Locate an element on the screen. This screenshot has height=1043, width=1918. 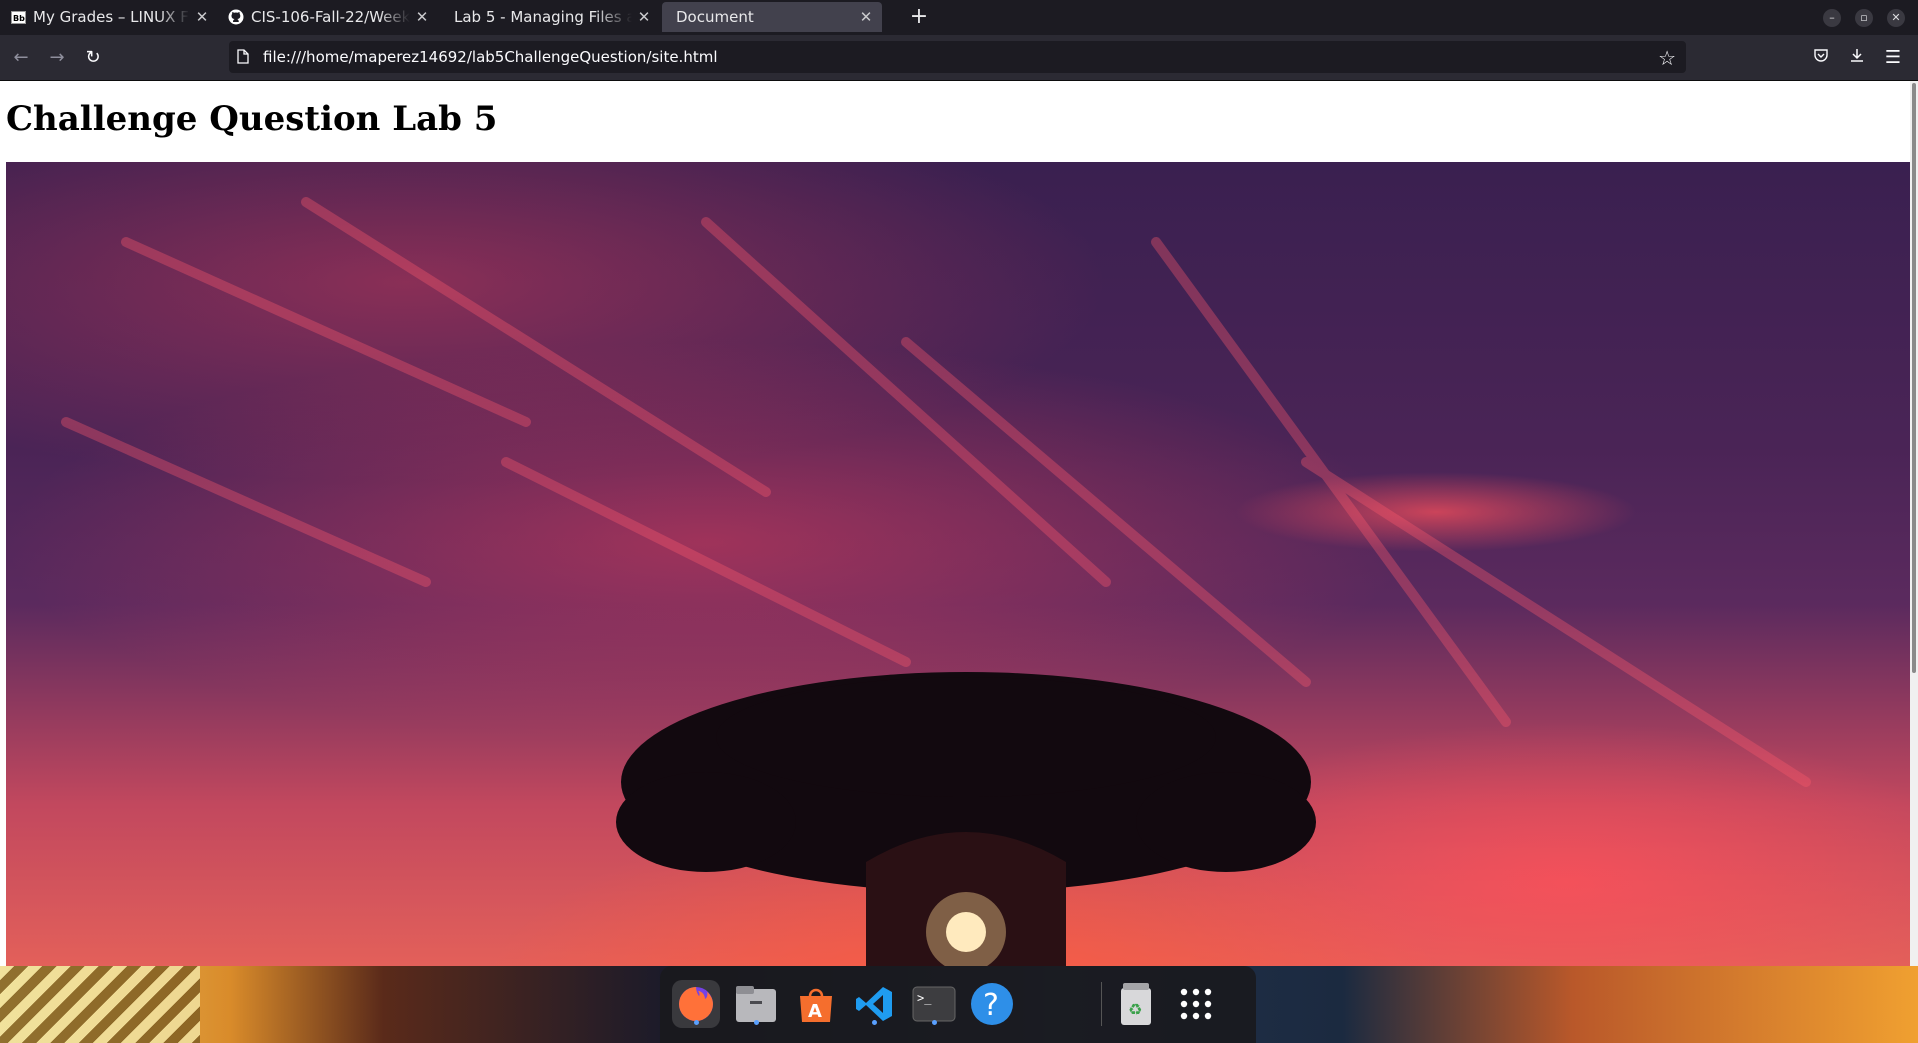
trash-icon: ♻ is located at coordinates (1136, 1004).